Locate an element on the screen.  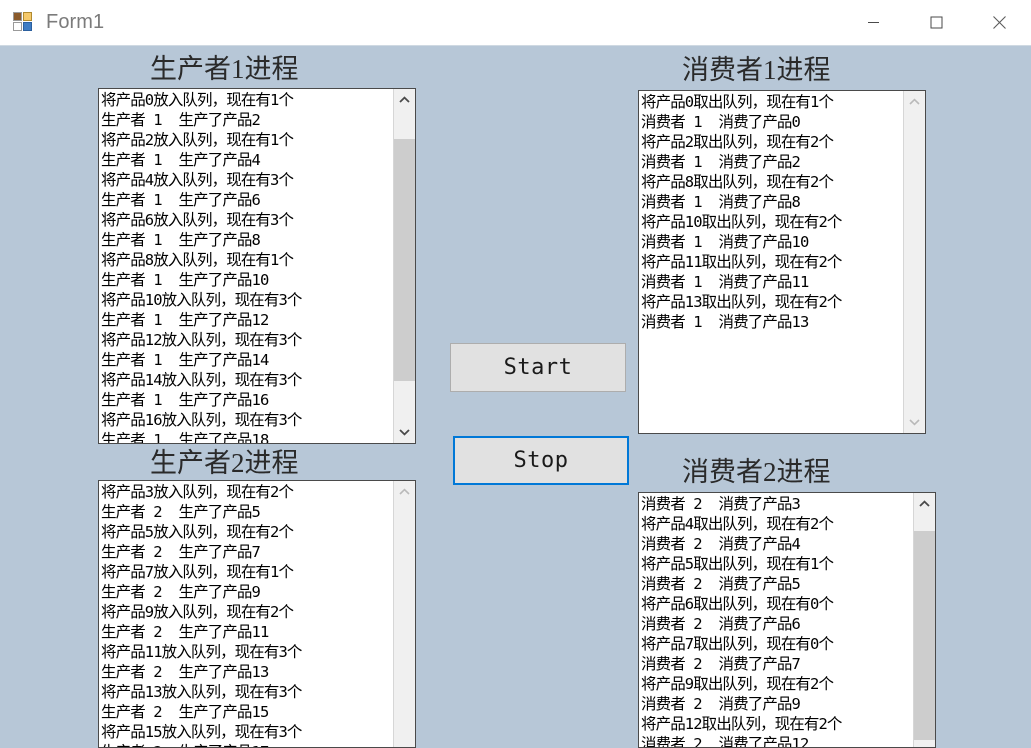
log-line: 将产品12放入队列，现在有3个 is located at coordinates (201, 340).